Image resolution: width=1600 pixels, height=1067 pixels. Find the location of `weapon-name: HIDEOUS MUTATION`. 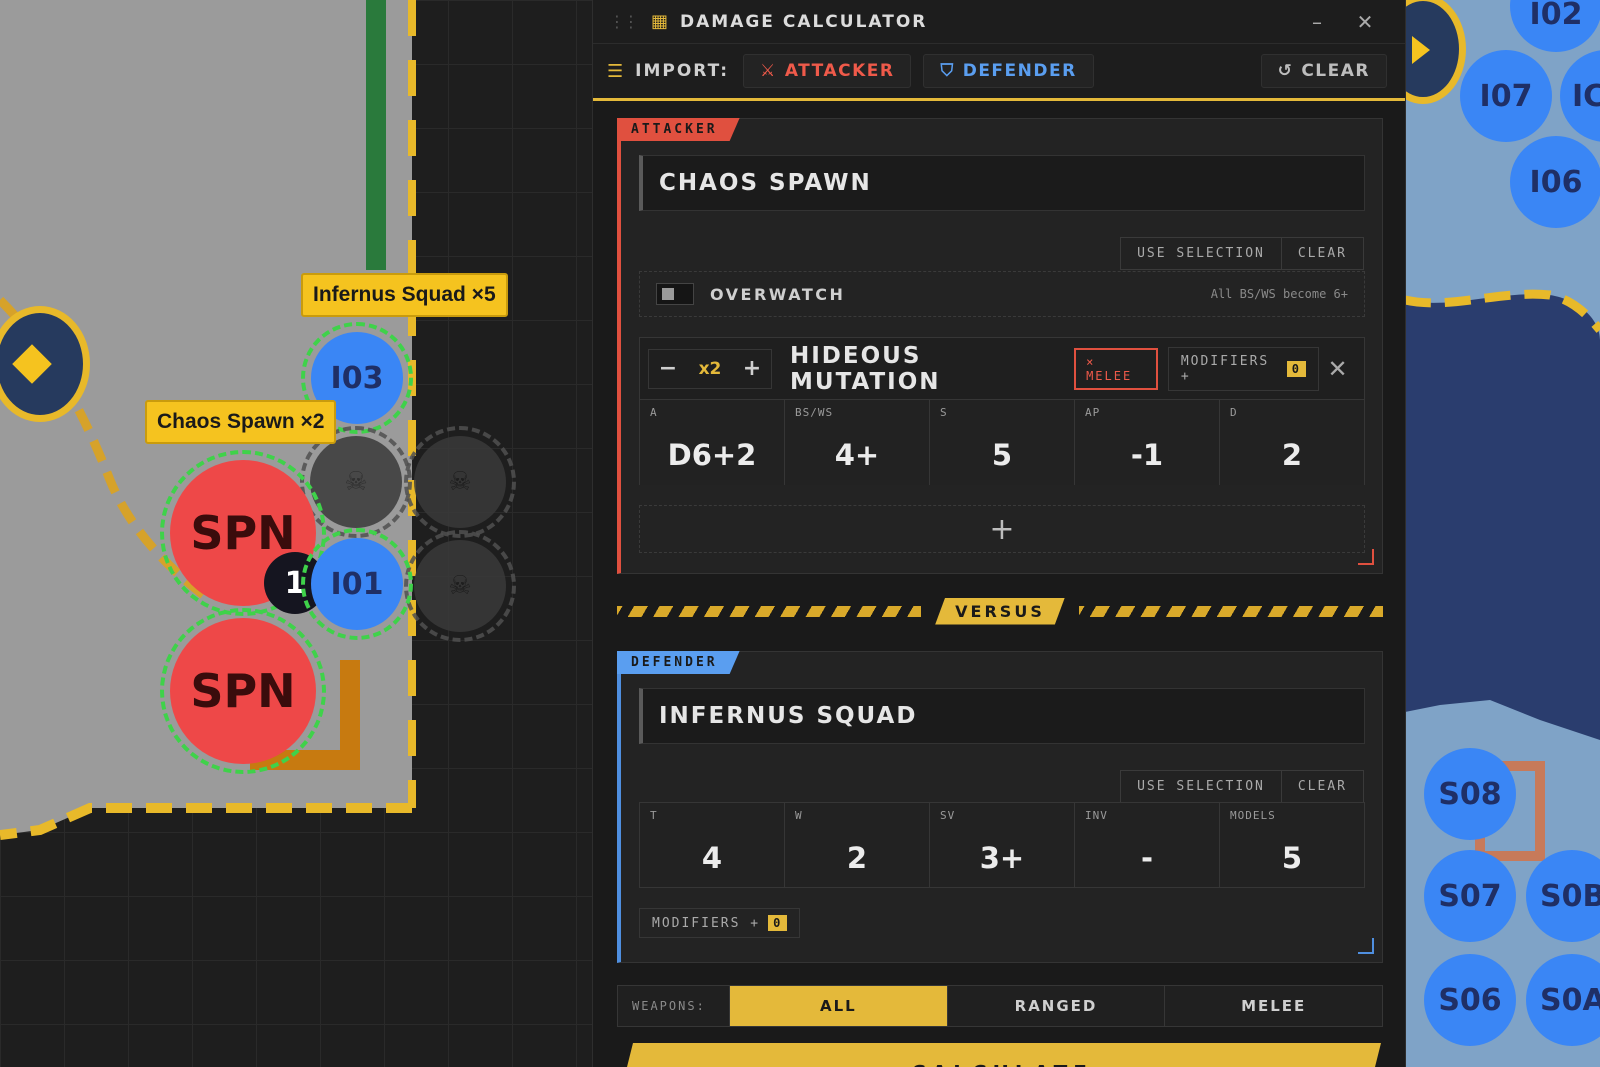

weapon-name: HIDEOUS MUTATION is located at coordinates (865, 368).